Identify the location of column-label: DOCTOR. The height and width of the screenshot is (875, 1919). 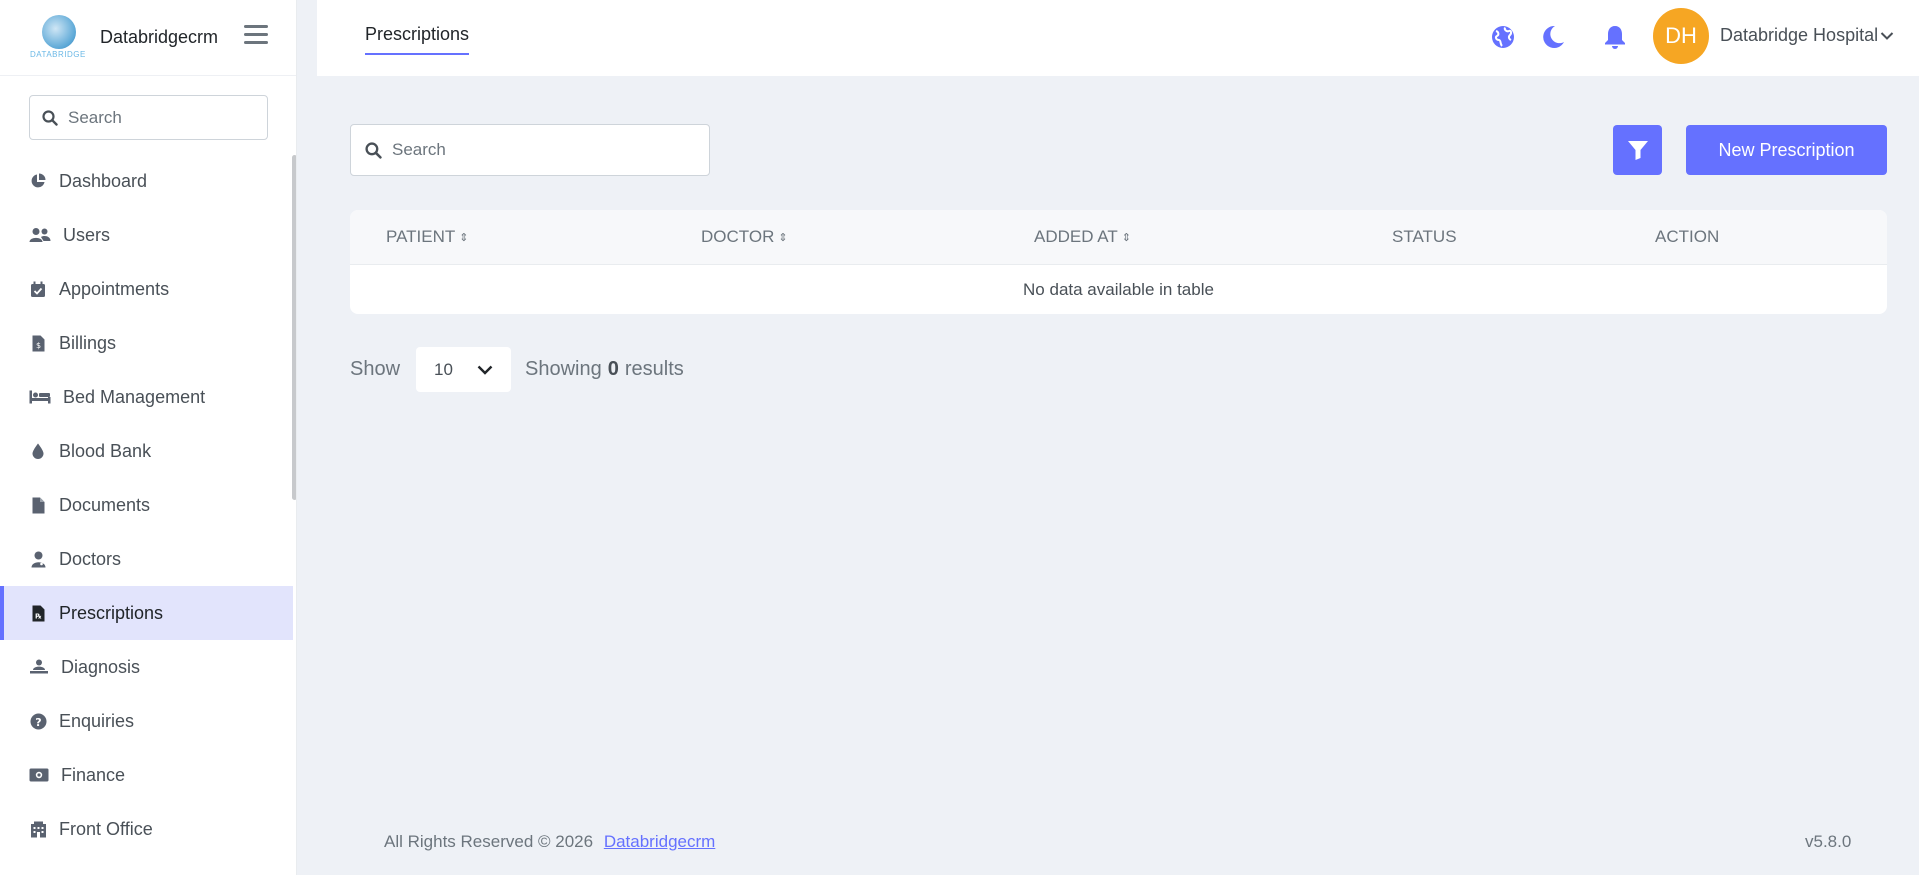
(738, 236).